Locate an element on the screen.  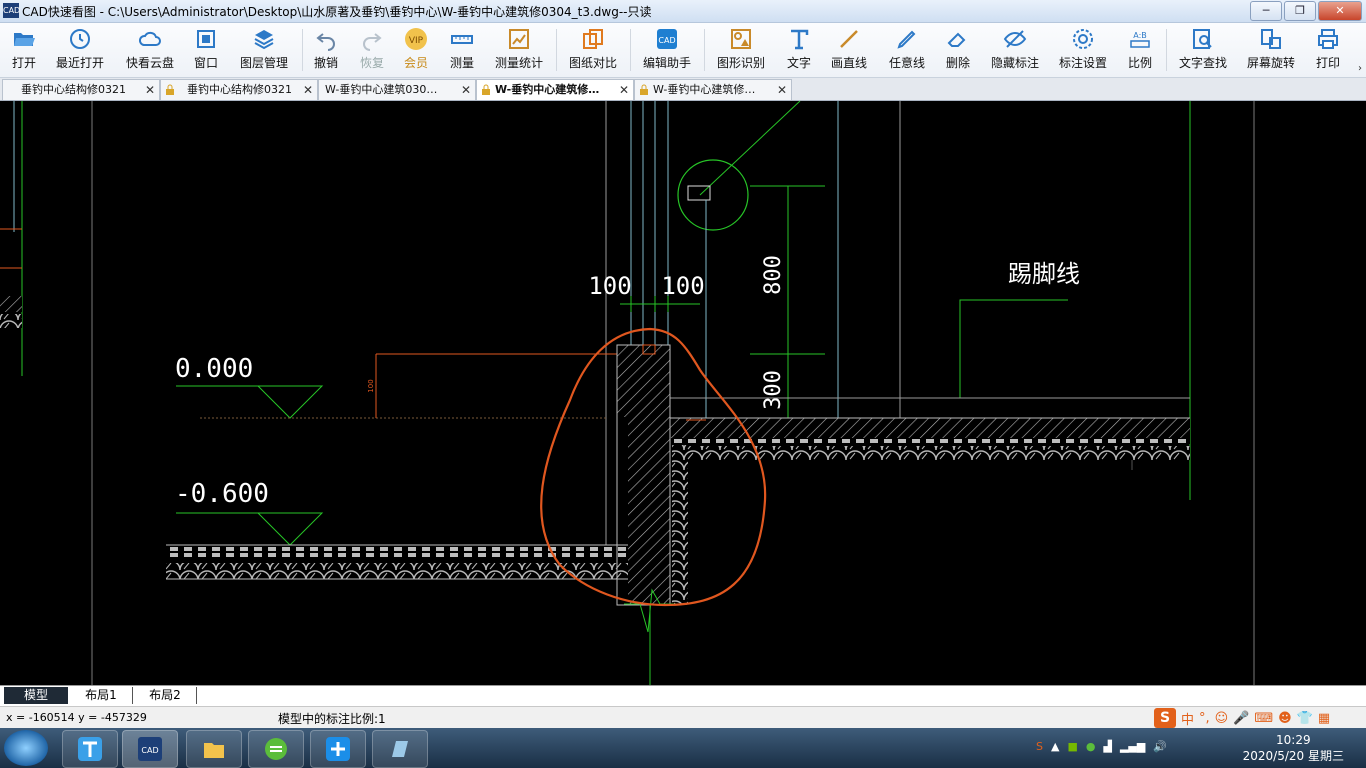
tab-model: 模型 is located at coordinates (36, 695).